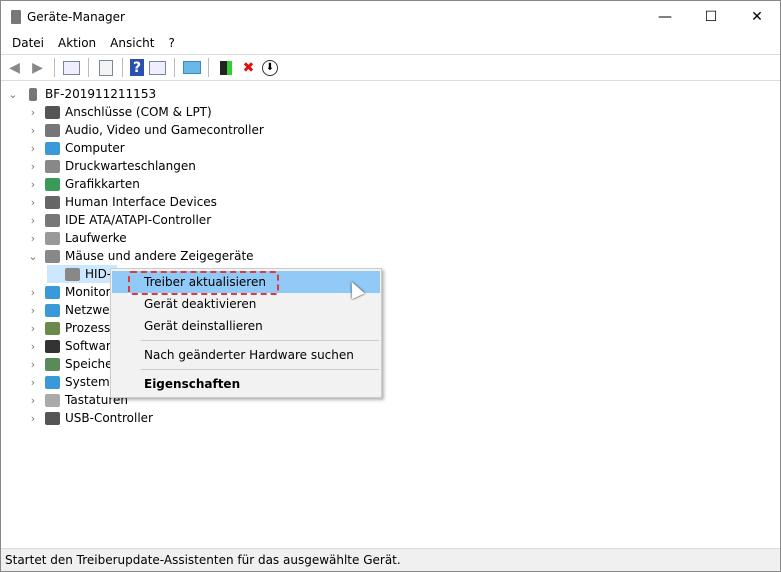  What do you see at coordinates (246, 304) in the screenshot?
I see `menu-item-disable-device: Gerät deaktivieren` at bounding box center [246, 304].